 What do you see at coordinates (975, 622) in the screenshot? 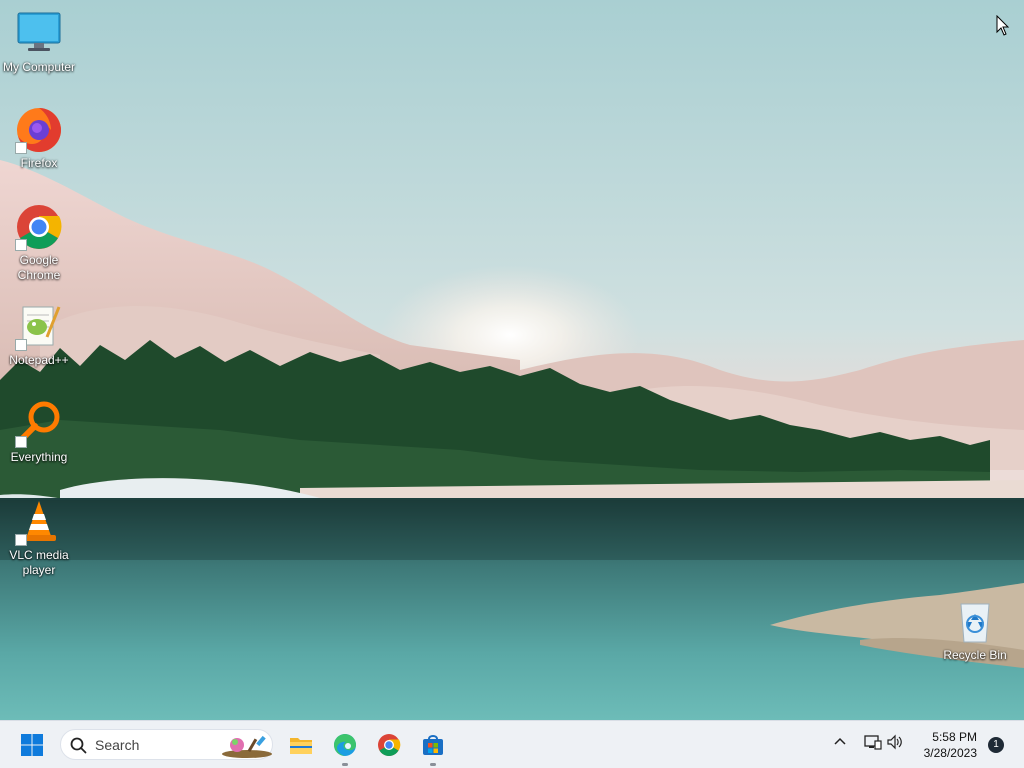
I see `recycle-bin-icon` at bounding box center [975, 622].